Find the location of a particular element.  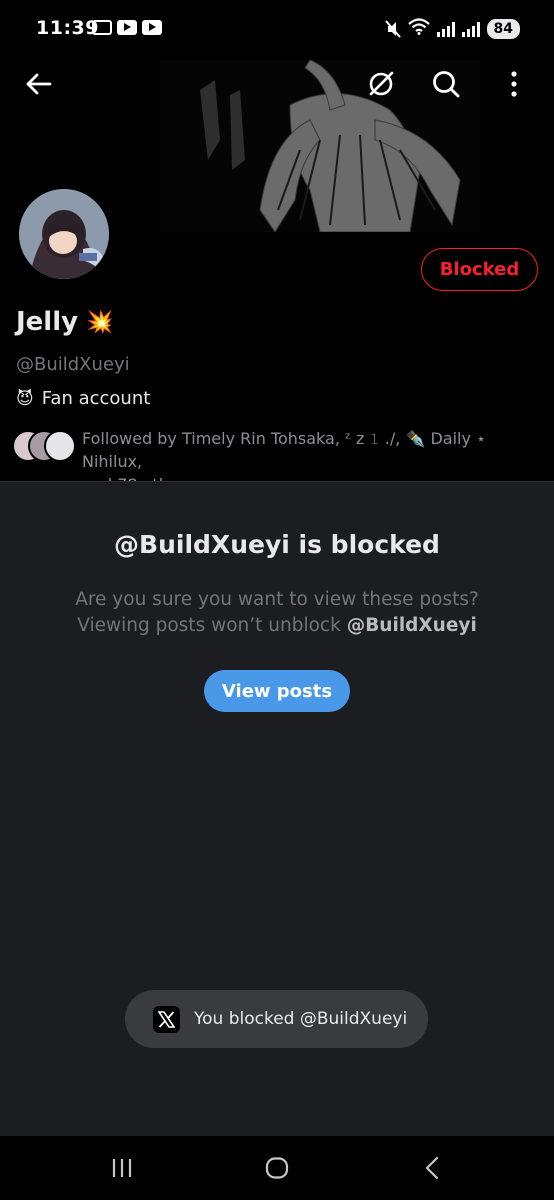

recents-button is located at coordinates (122, 1168).